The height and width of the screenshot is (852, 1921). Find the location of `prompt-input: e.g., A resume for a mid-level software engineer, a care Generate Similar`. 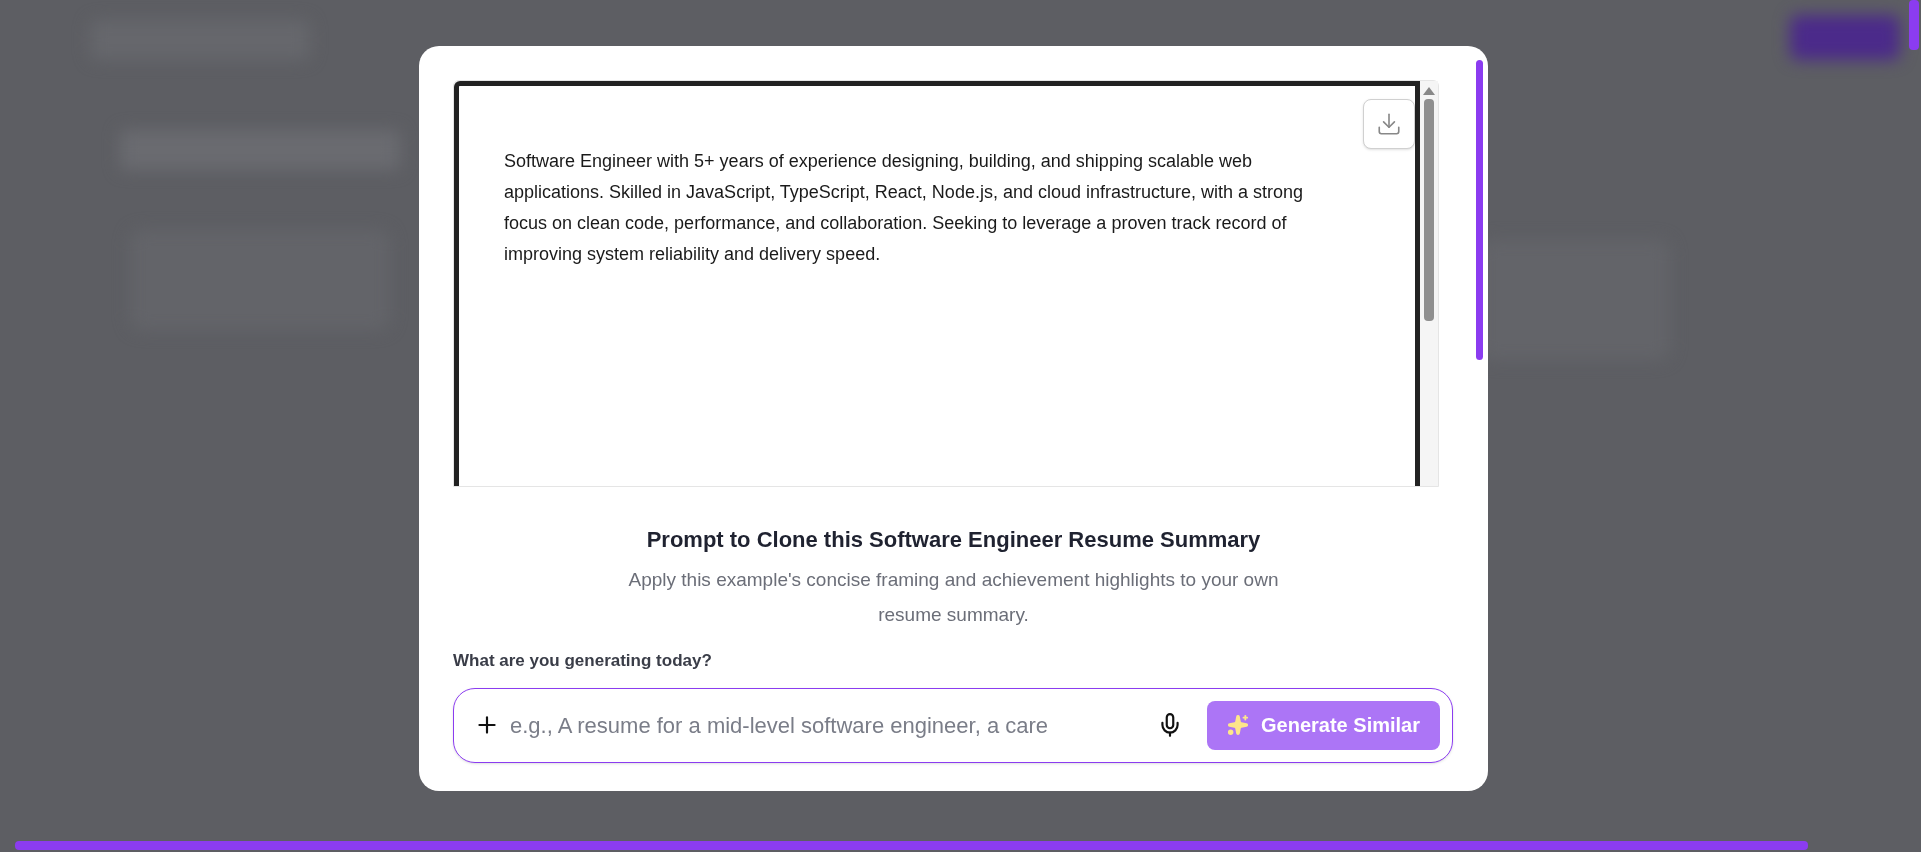

prompt-input: e.g., A resume for a mid-level software engineer, a care Generate Similar is located at coordinates (953, 725).